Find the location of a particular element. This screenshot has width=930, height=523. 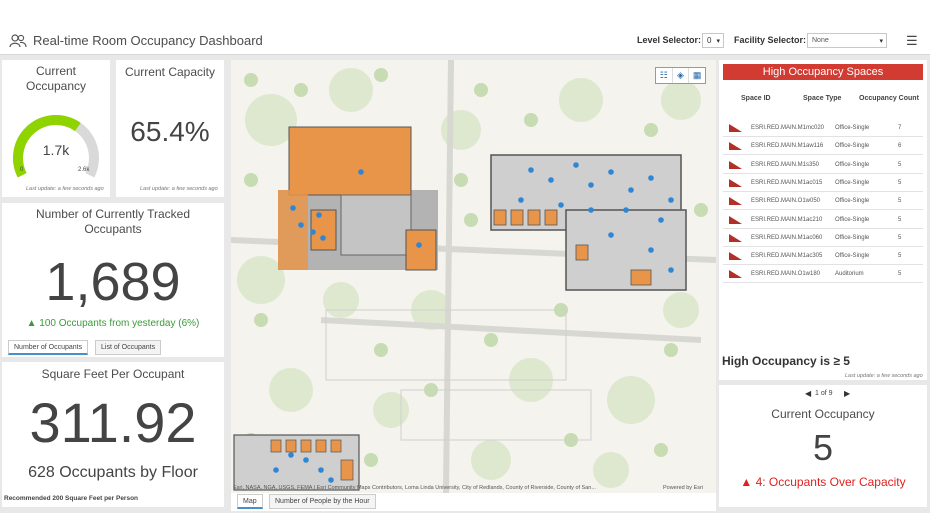

capacity-title: Current Capacity is located at coordinates (170, 72).